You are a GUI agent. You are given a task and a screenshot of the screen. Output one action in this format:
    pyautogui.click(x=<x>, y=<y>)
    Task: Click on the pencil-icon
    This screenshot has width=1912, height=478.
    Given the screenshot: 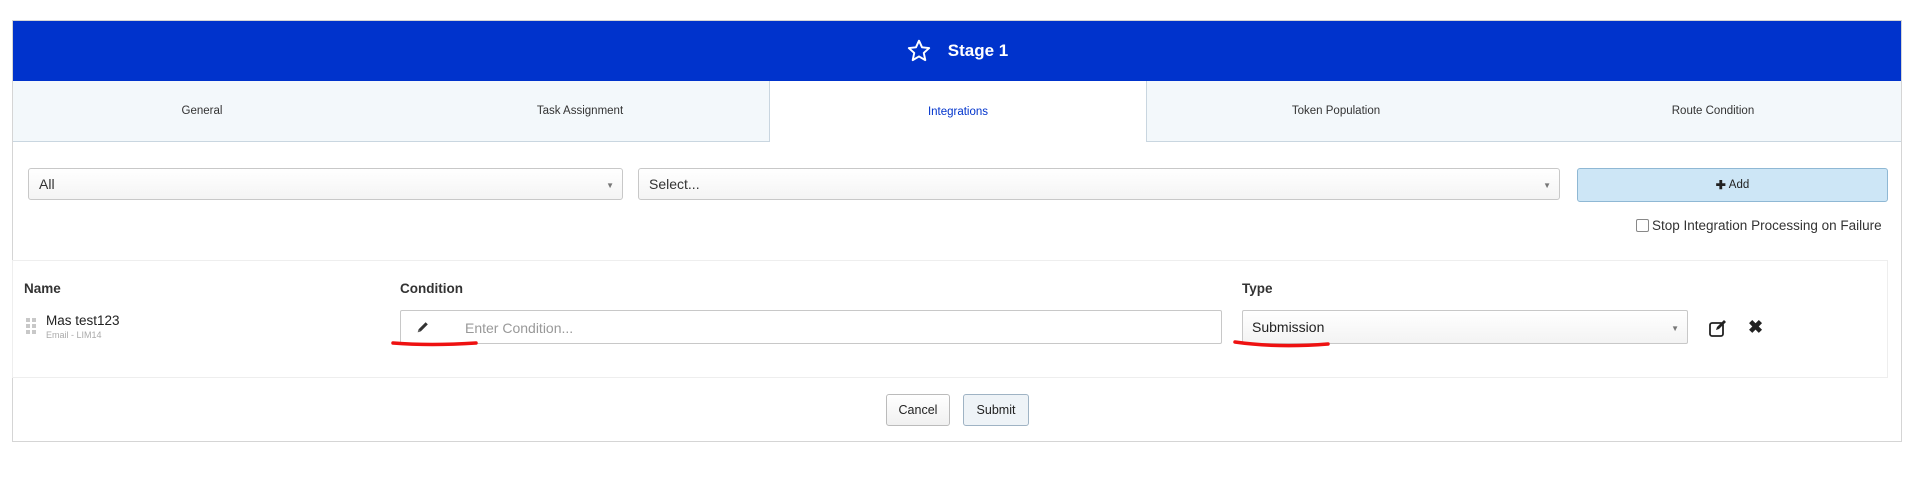 What is the action you would take?
    pyautogui.click(x=422, y=327)
    